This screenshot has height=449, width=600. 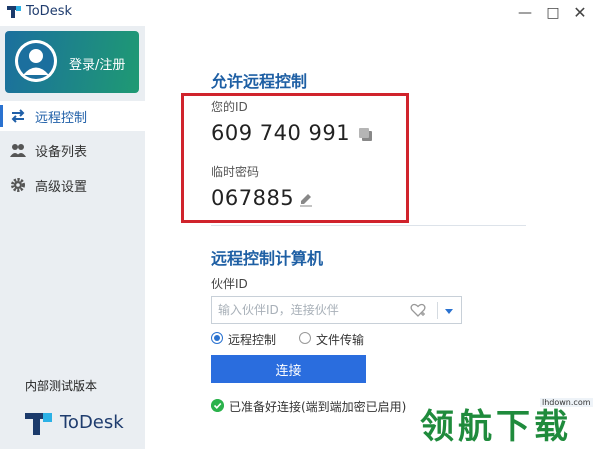 I want to click on radio-label: 文件传输, so click(x=340, y=340).